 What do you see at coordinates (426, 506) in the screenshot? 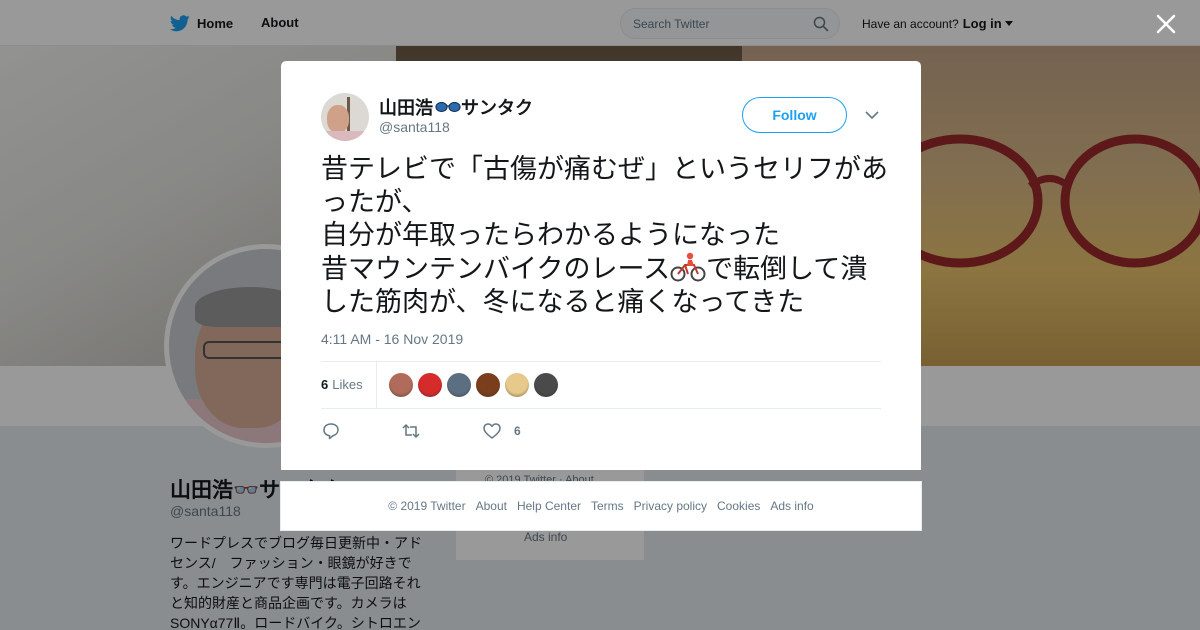
I see `footer-link: © 2019 Twitter` at bounding box center [426, 506].